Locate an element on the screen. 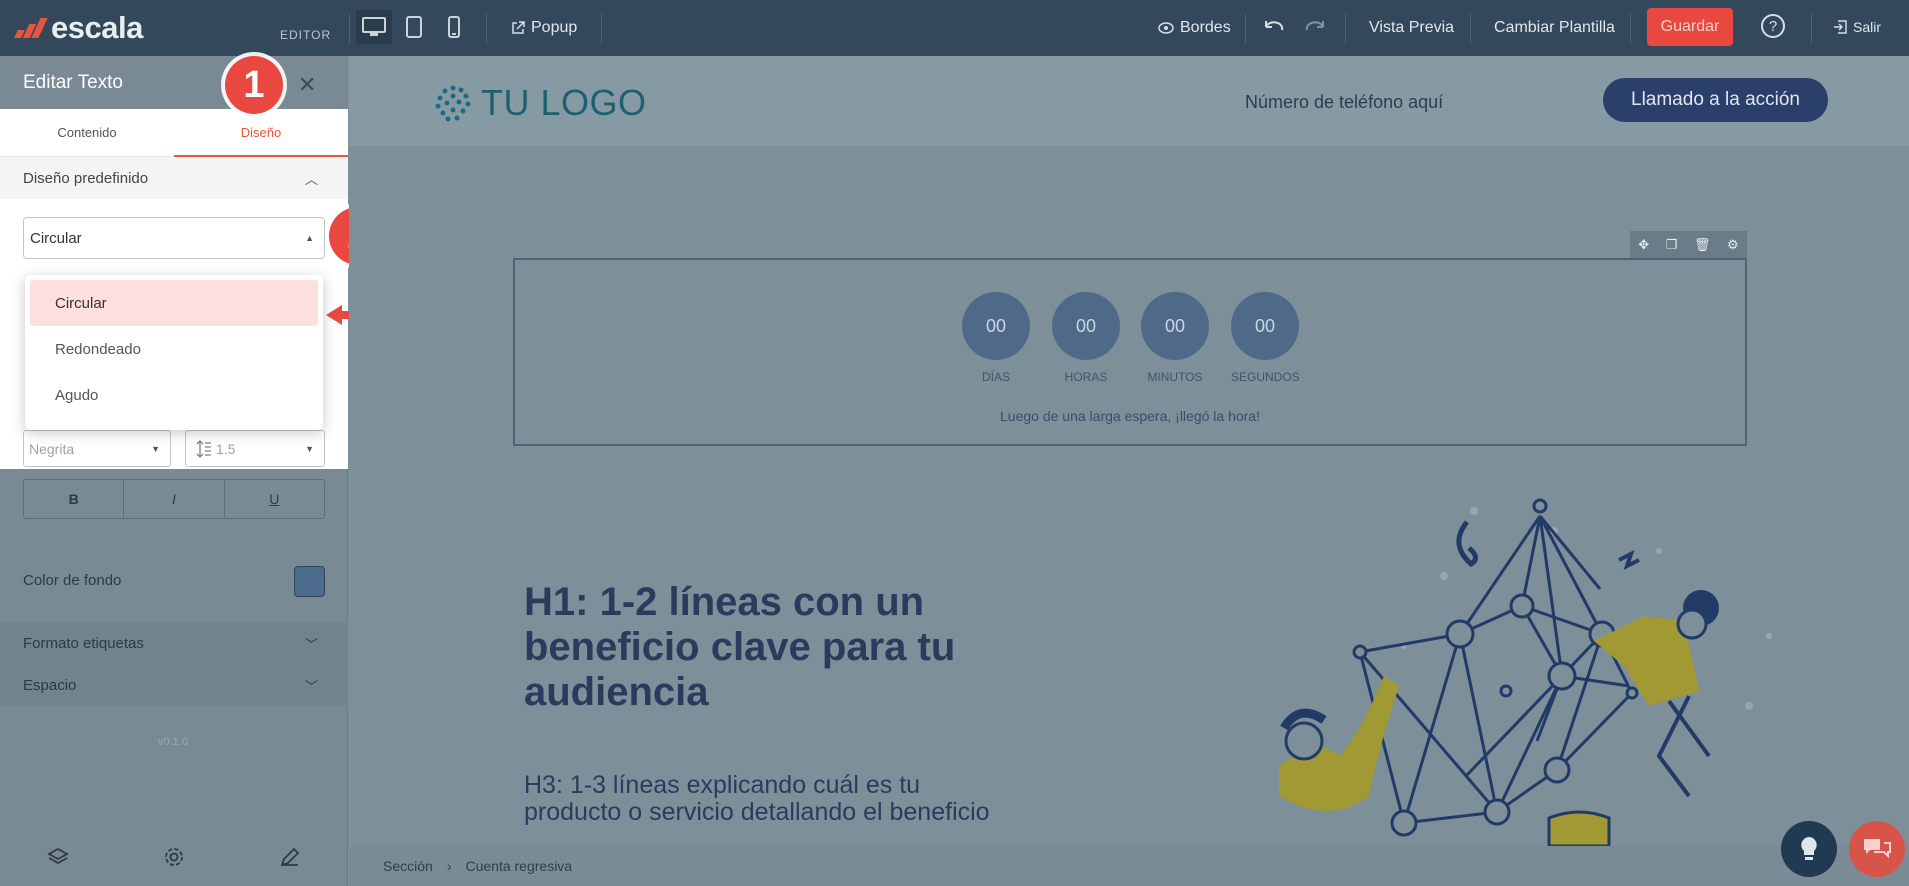 This screenshot has height=886, width=1909. trash-icon: 🗑 is located at coordinates (1702, 245).